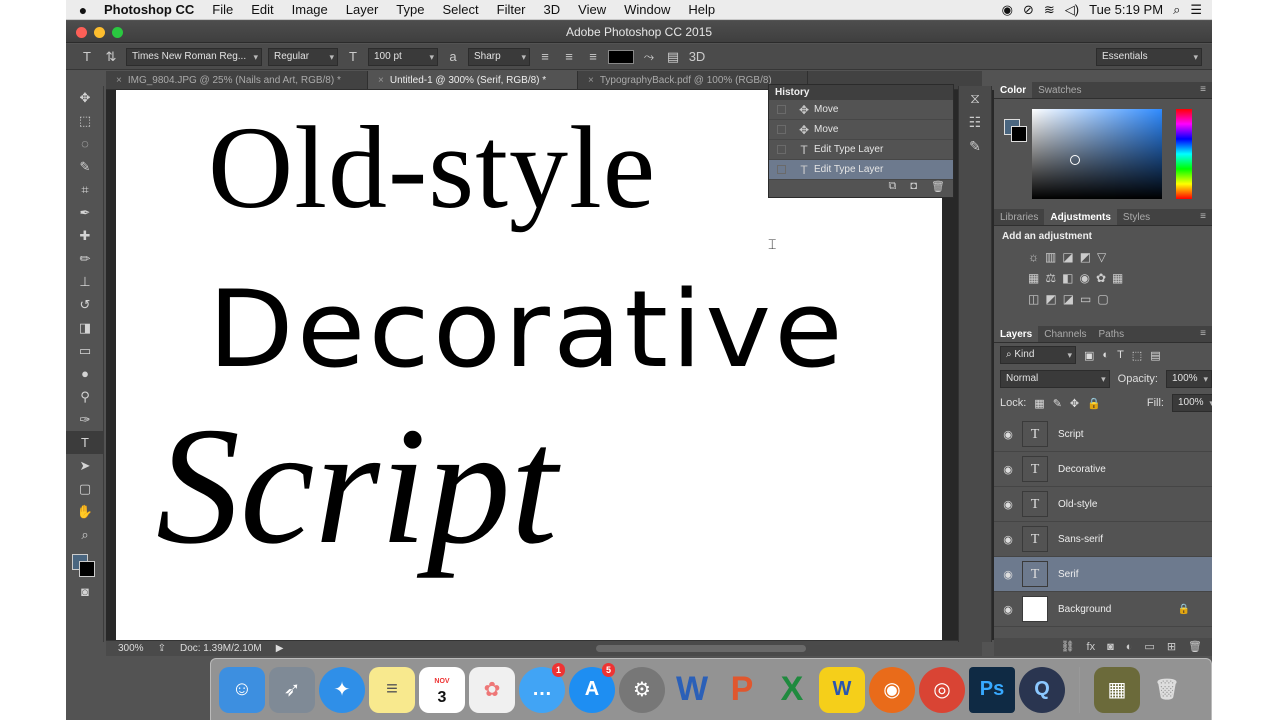  What do you see at coordinates (85, 212) in the screenshot?
I see `eyedropper-tool-icon: ✒` at bounding box center [85, 212].